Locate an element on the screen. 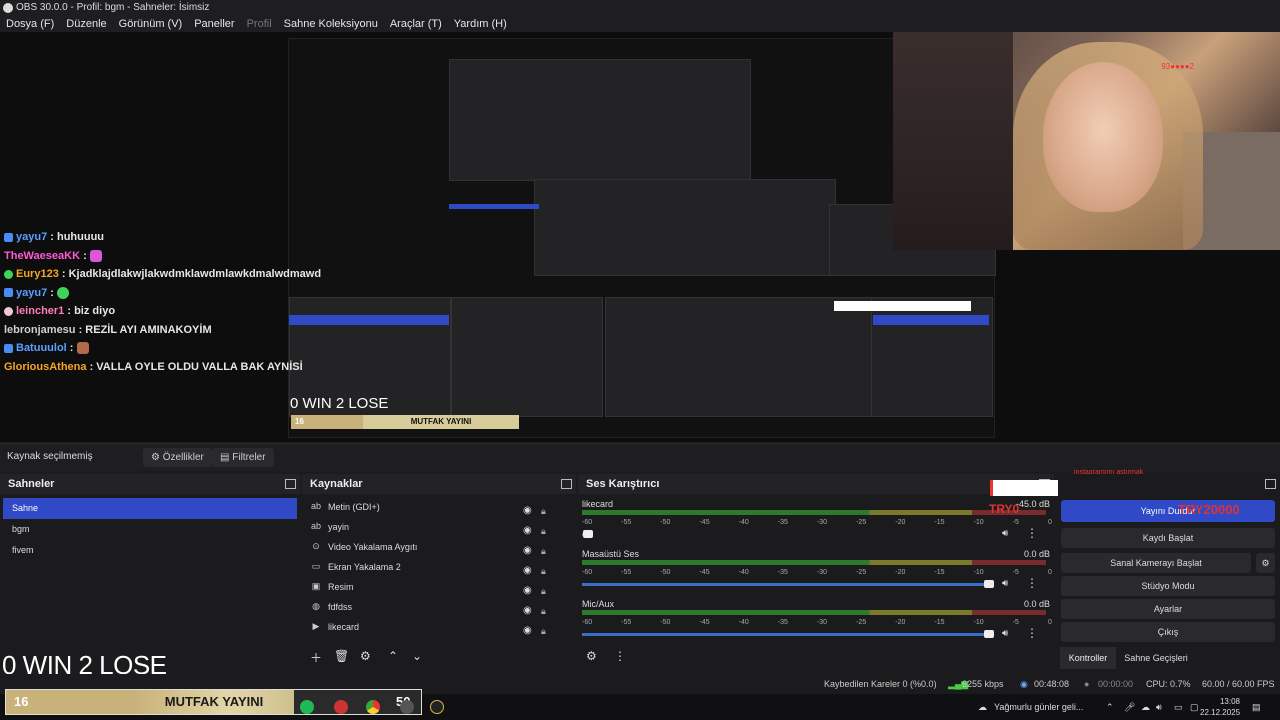 This screenshot has height=720, width=1280. chevron-up-icon: ⌃ is located at coordinates (1110, 707).